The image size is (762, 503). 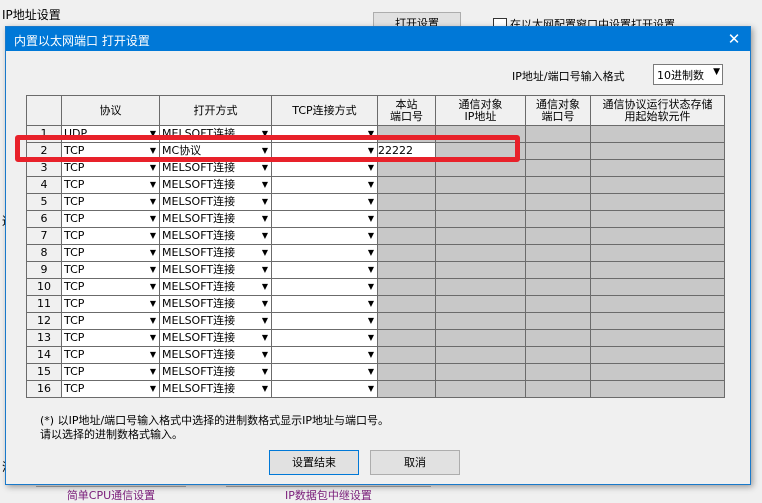 I want to click on simple-cpu-comm-button: 简单CPU通信设置, so click(x=111, y=494).